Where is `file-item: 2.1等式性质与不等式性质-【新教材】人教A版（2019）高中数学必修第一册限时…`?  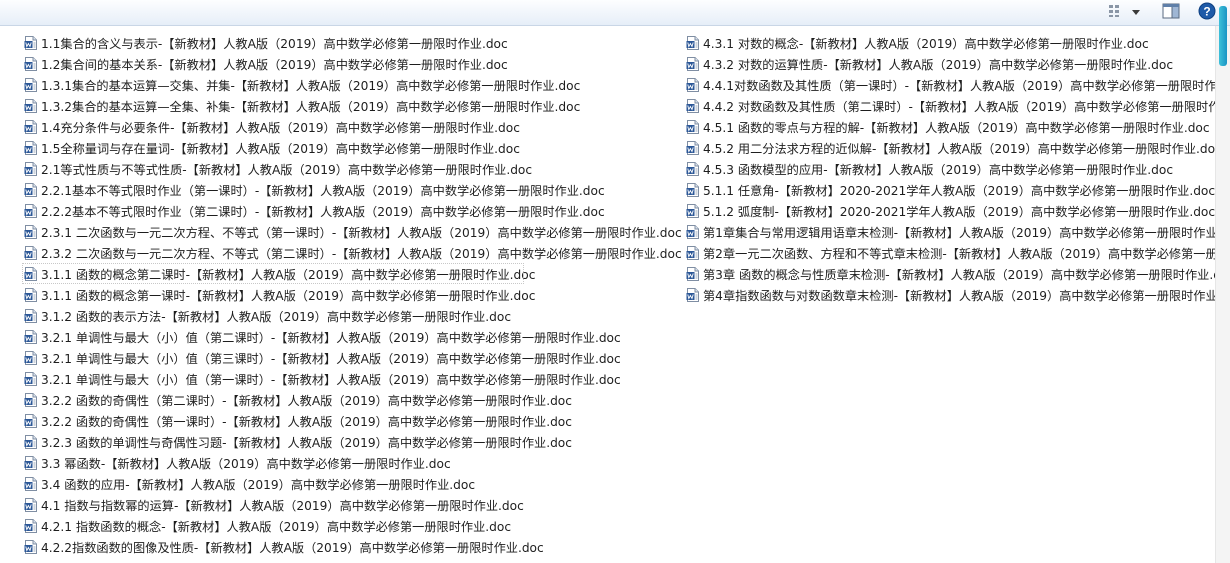 file-item: 2.1等式性质与不等式性质-【新教材】人教A版（2019）高中数学必修第一册限时… is located at coordinates (352, 168).